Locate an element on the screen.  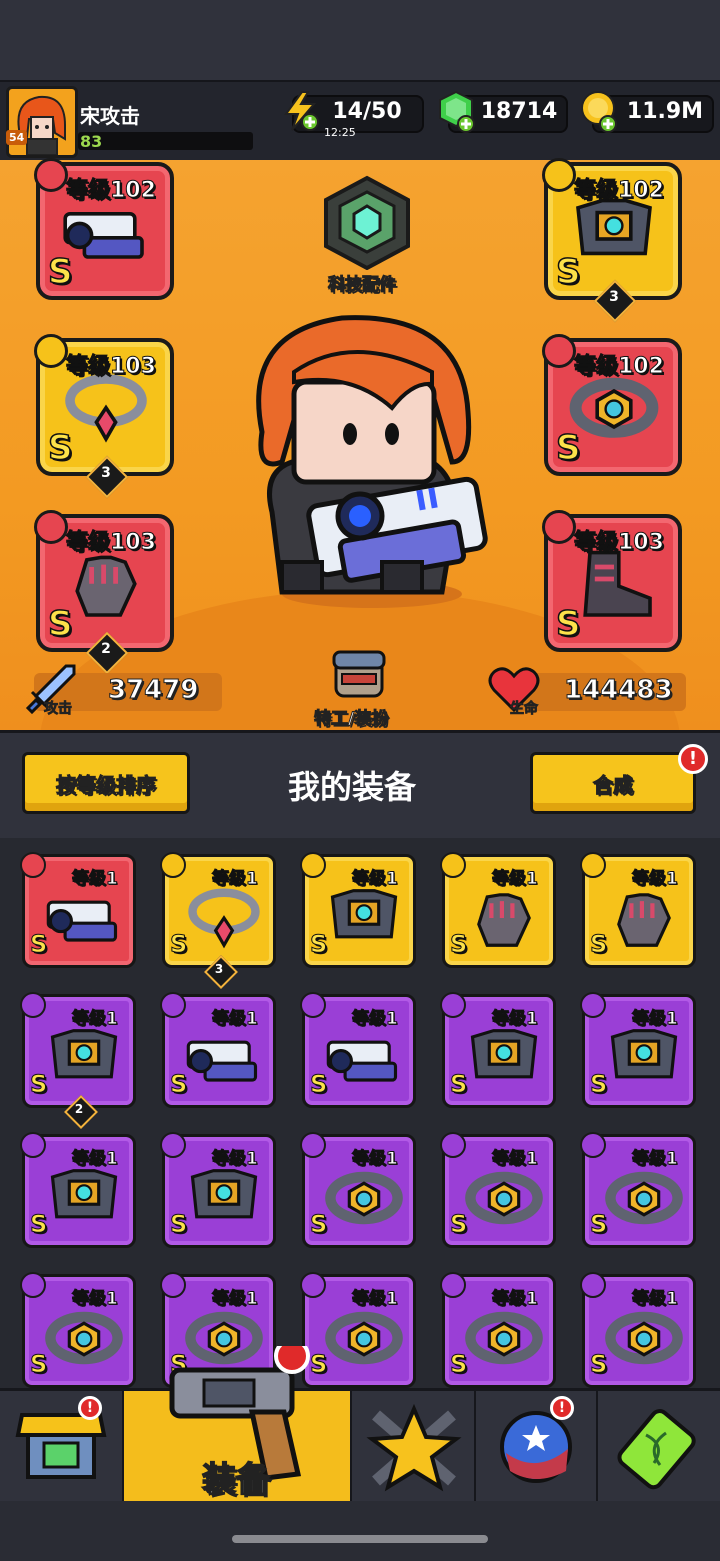
my-gear-title: 我的装备 is located at coordinates (352, 787).